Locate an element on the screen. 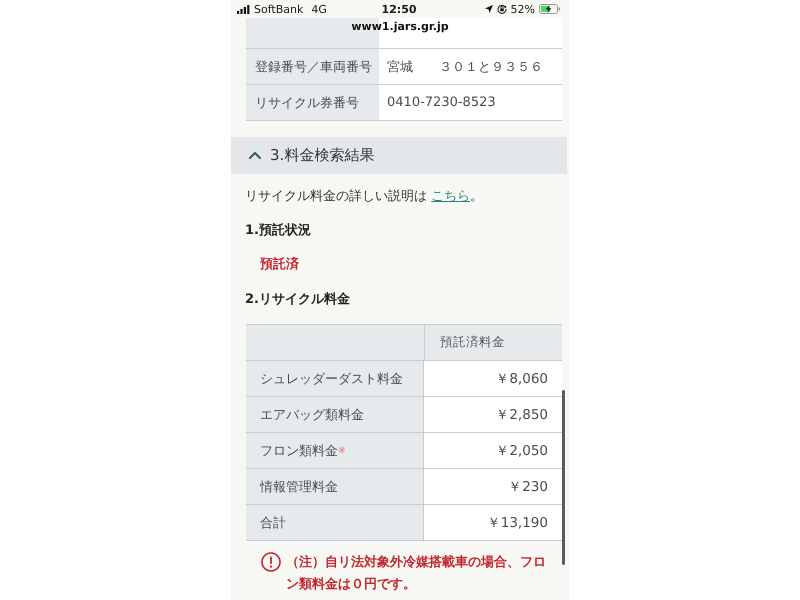 The height and width of the screenshot is (600, 800). signal-icon is located at coordinates (243, 9).